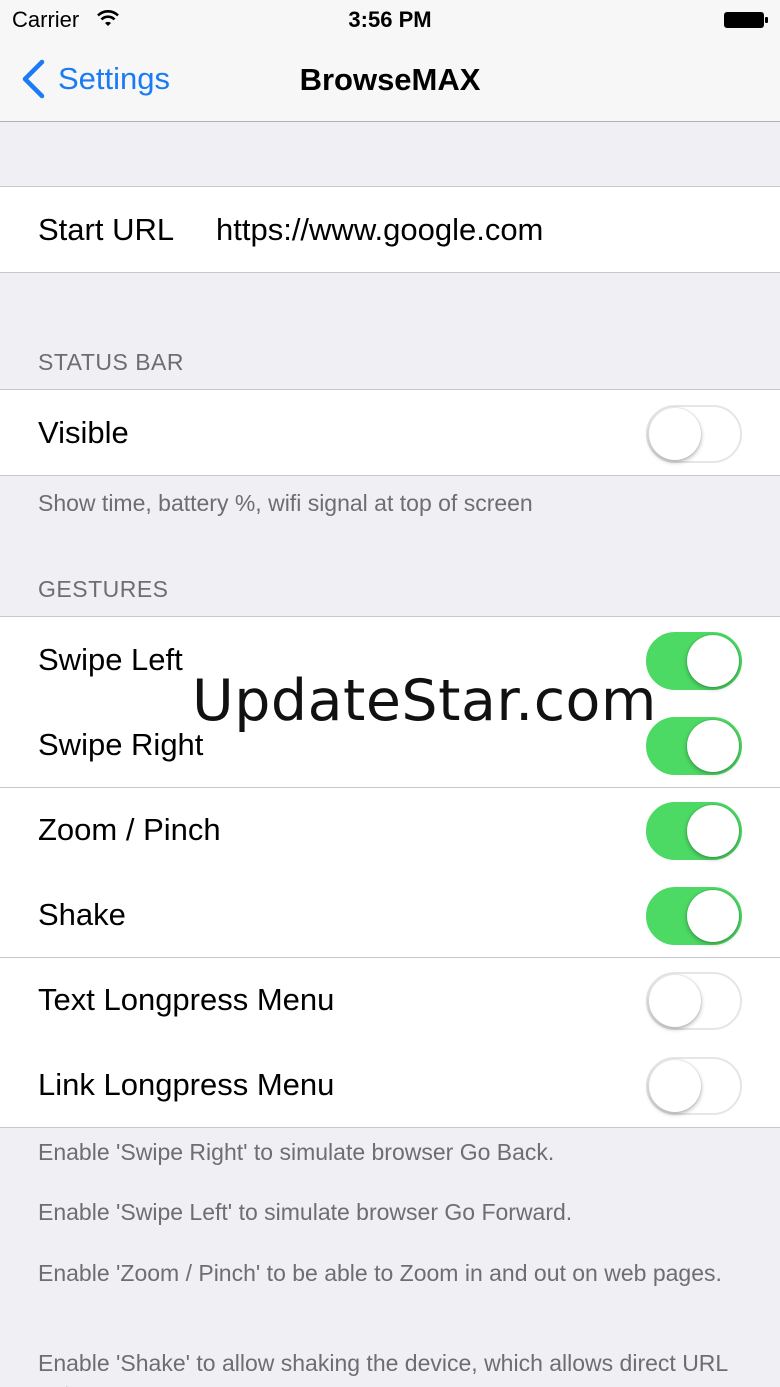 This screenshot has height=1387, width=780. I want to click on zoom-pinch-row: Zoom / Pinch, so click(390, 829).